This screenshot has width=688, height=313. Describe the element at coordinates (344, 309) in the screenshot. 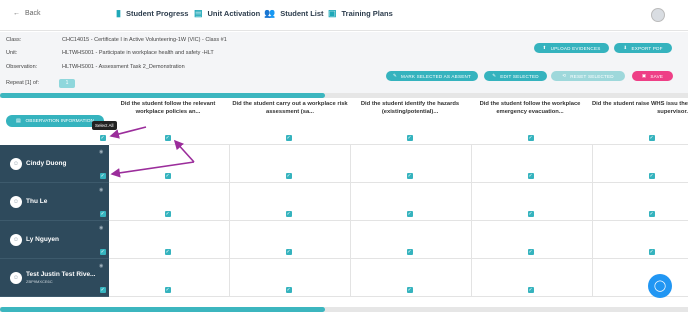

I see `horizontal-scrollbar-bottom` at that location.